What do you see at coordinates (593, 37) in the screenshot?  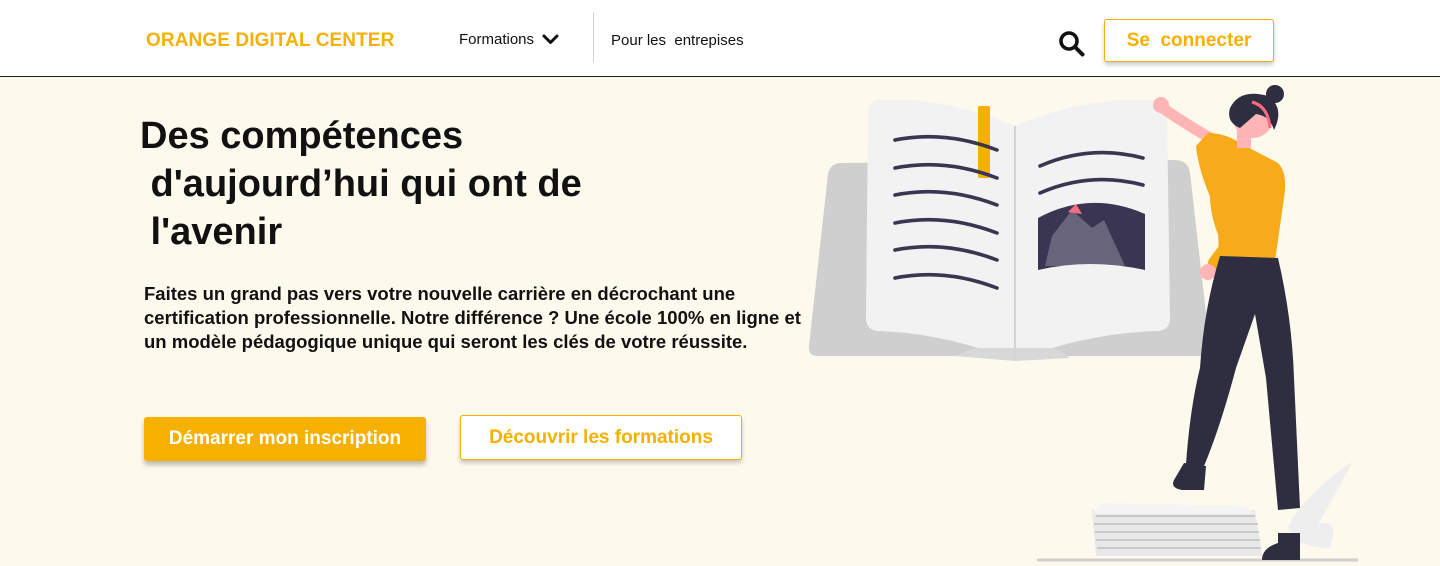 I see `nav-divider` at bounding box center [593, 37].